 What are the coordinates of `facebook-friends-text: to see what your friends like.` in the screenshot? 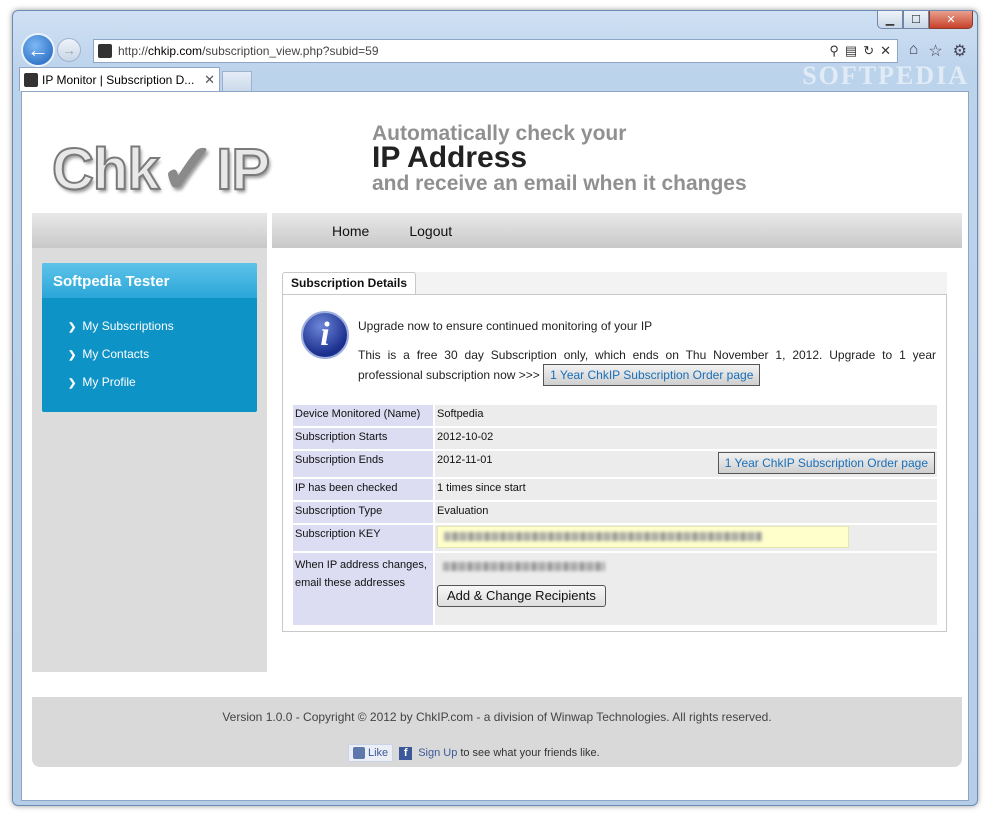 It's located at (530, 753).